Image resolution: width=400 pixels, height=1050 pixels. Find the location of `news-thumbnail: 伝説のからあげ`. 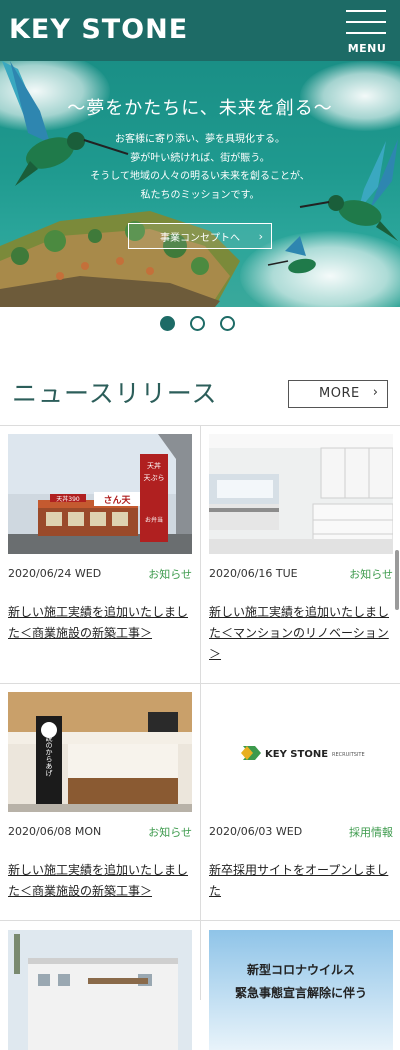

news-thumbnail: 伝説のからあげ is located at coordinates (100, 752).